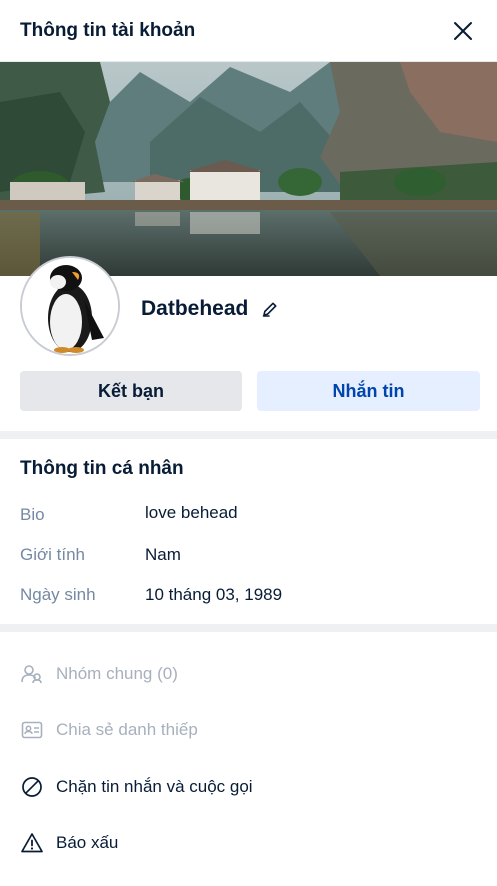  What do you see at coordinates (32, 514) in the screenshot?
I see `bio-label: Bio` at bounding box center [32, 514].